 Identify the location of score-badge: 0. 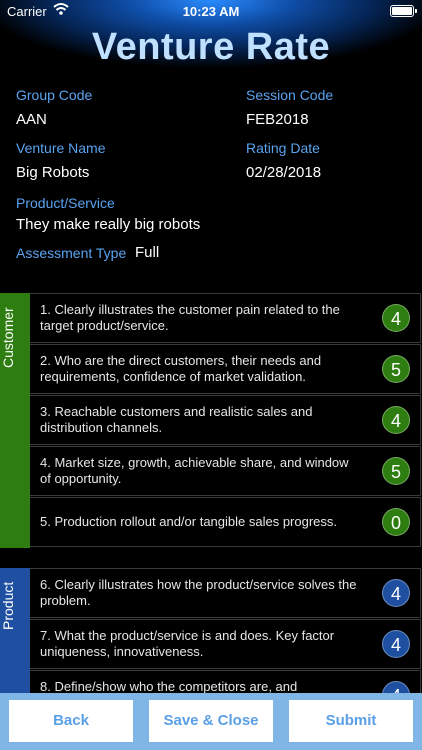
(396, 522).